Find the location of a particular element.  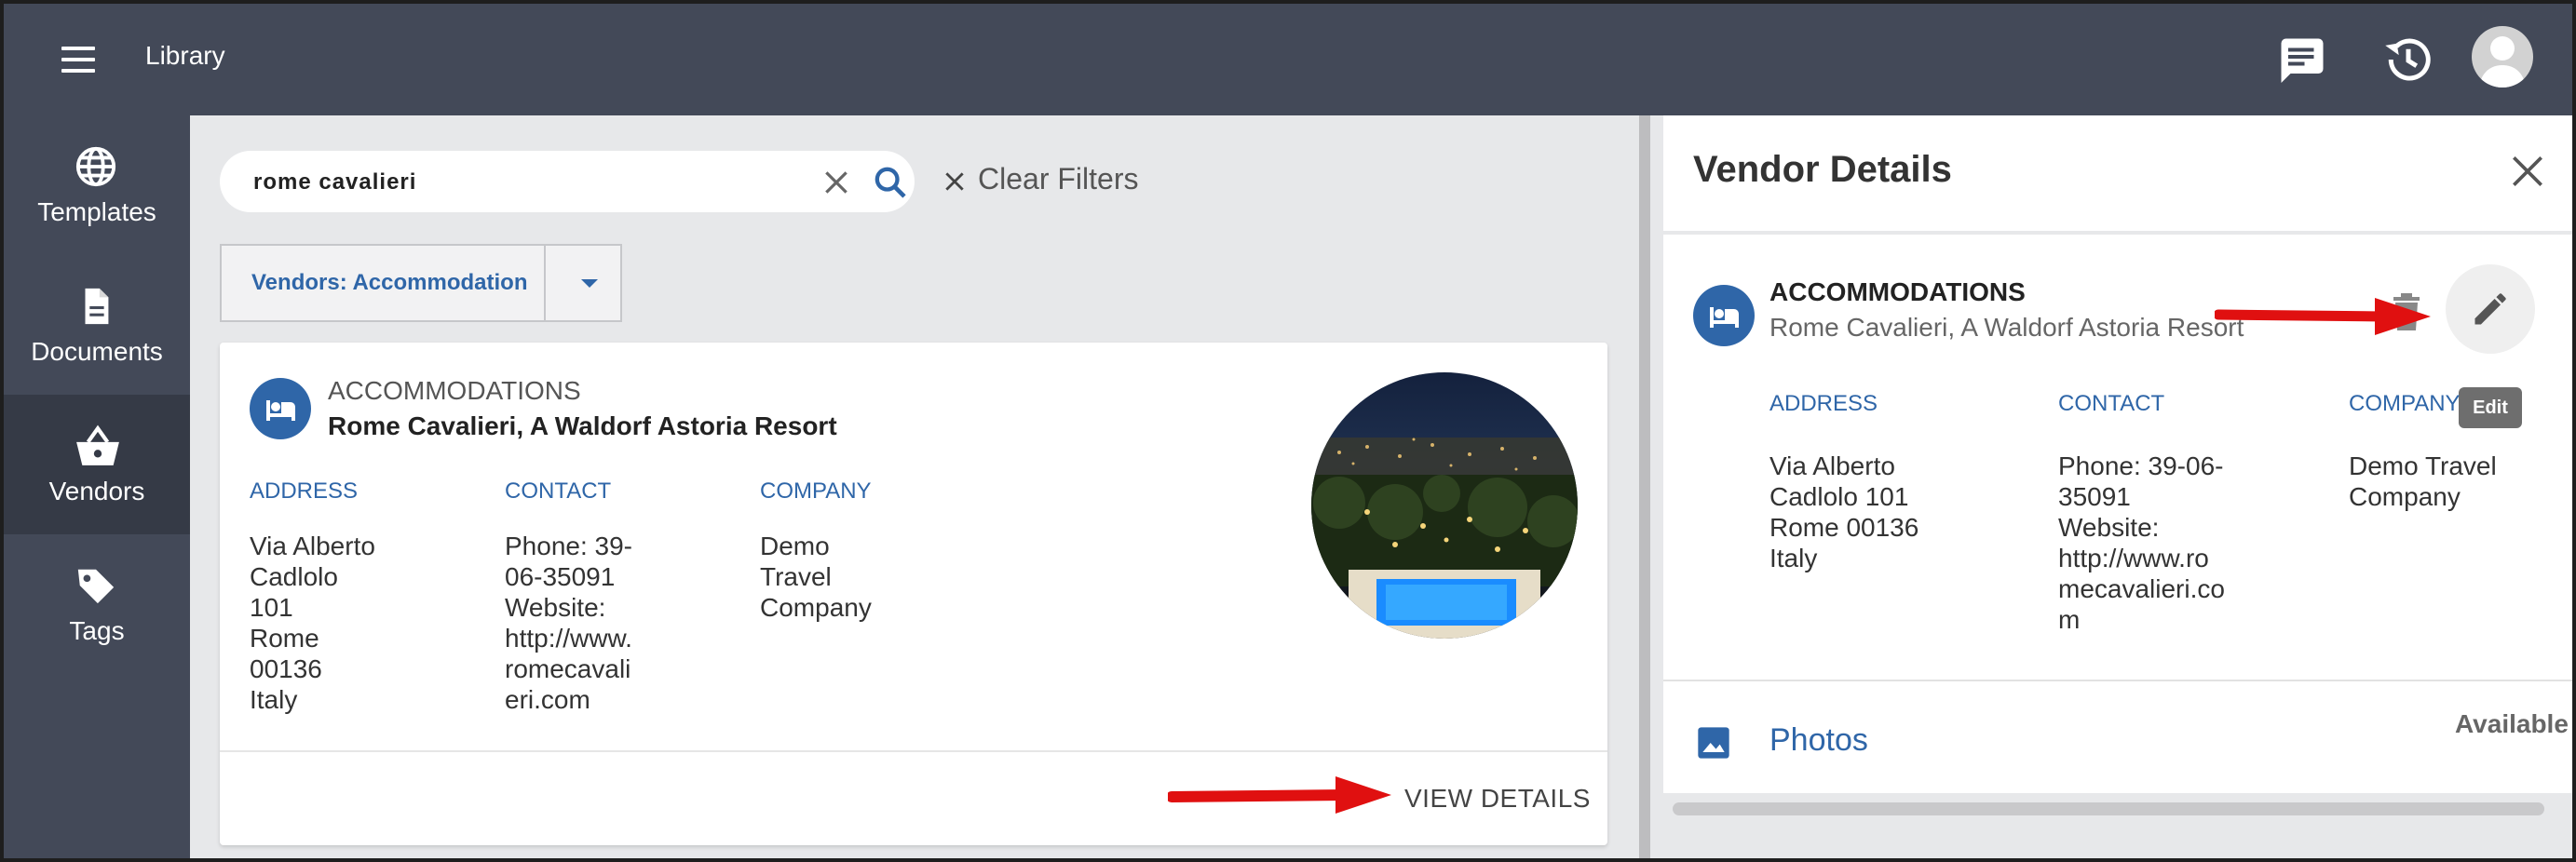

search-input: rome cavalieri is located at coordinates (567, 181).